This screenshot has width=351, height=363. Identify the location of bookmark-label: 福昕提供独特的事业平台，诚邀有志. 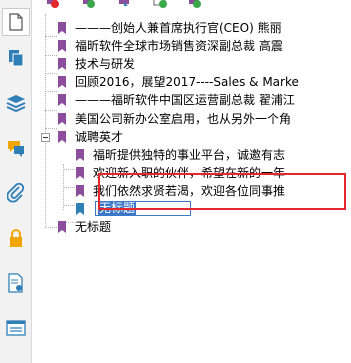
(189, 155).